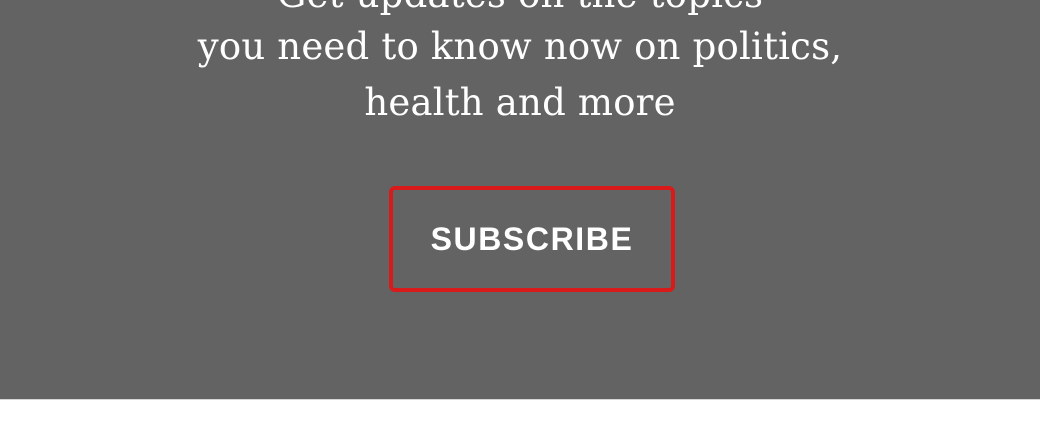 The width and height of the screenshot is (1040, 423). Describe the element at coordinates (520, 102) in the screenshot. I see `promo-text-line-2: health and more` at that location.